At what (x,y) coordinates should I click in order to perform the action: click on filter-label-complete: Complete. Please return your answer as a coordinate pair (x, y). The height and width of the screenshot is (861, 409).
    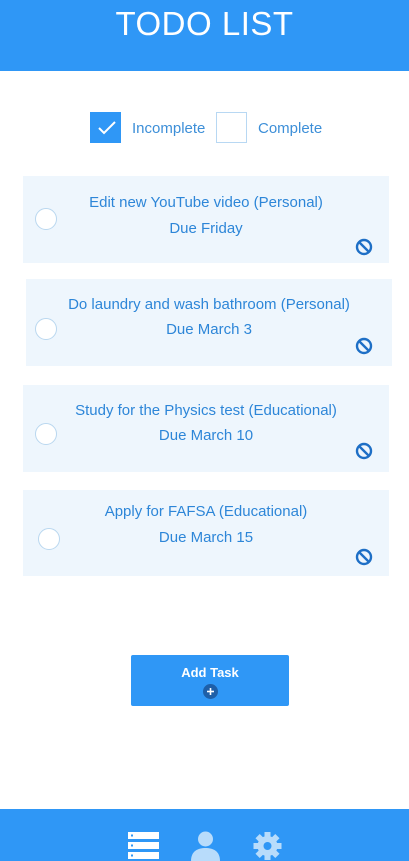
    Looking at the image, I should click on (290, 128).